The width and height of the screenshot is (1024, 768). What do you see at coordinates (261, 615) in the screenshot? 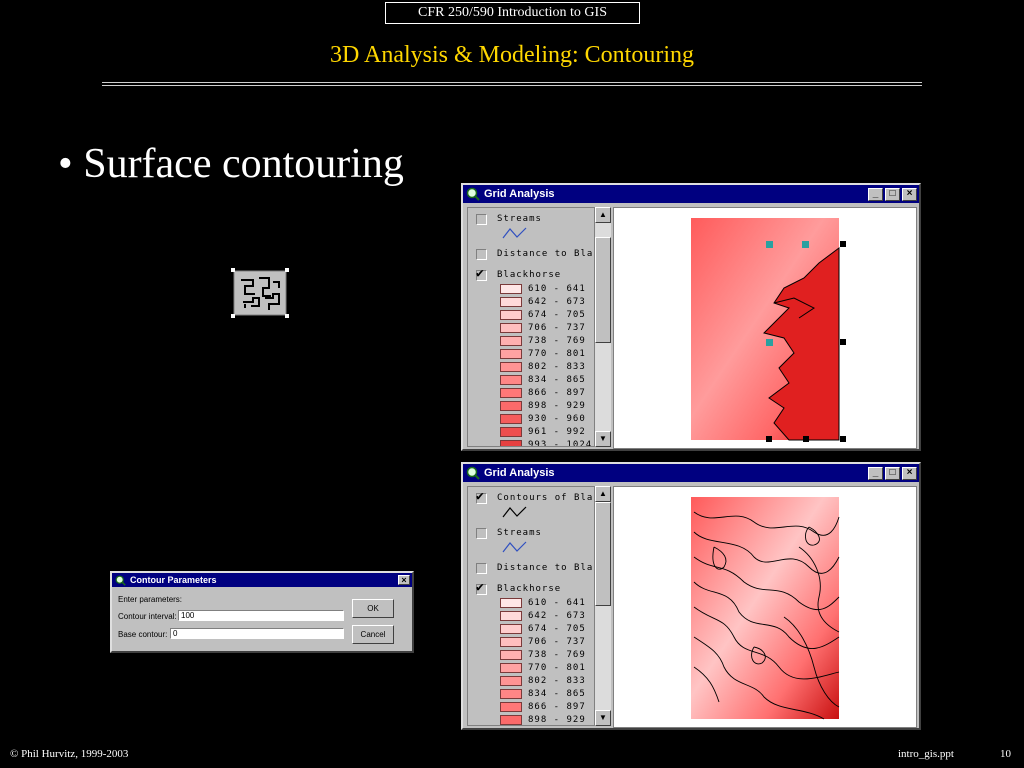
I see `contour-interval-input` at bounding box center [261, 615].